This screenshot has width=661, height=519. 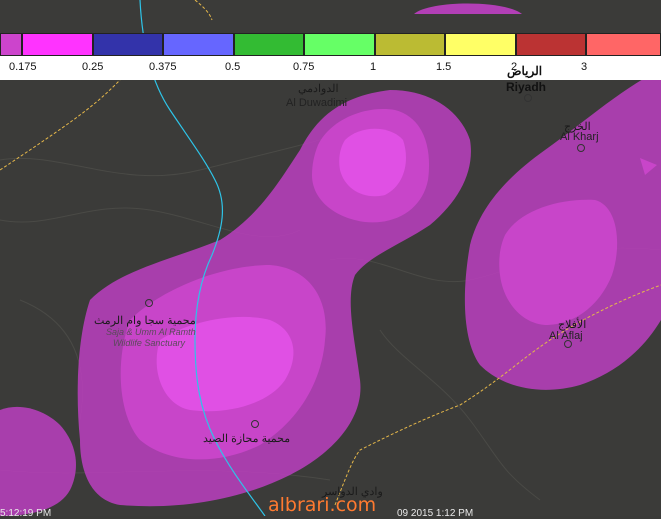 I want to click on riyadh-label-ar: الرياض, so click(x=525, y=71).